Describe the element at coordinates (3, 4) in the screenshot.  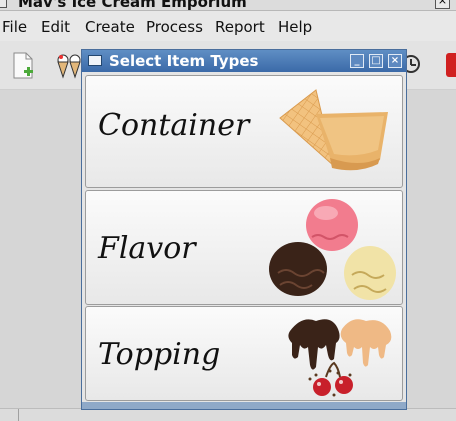
I see `window-menu-icon` at that location.